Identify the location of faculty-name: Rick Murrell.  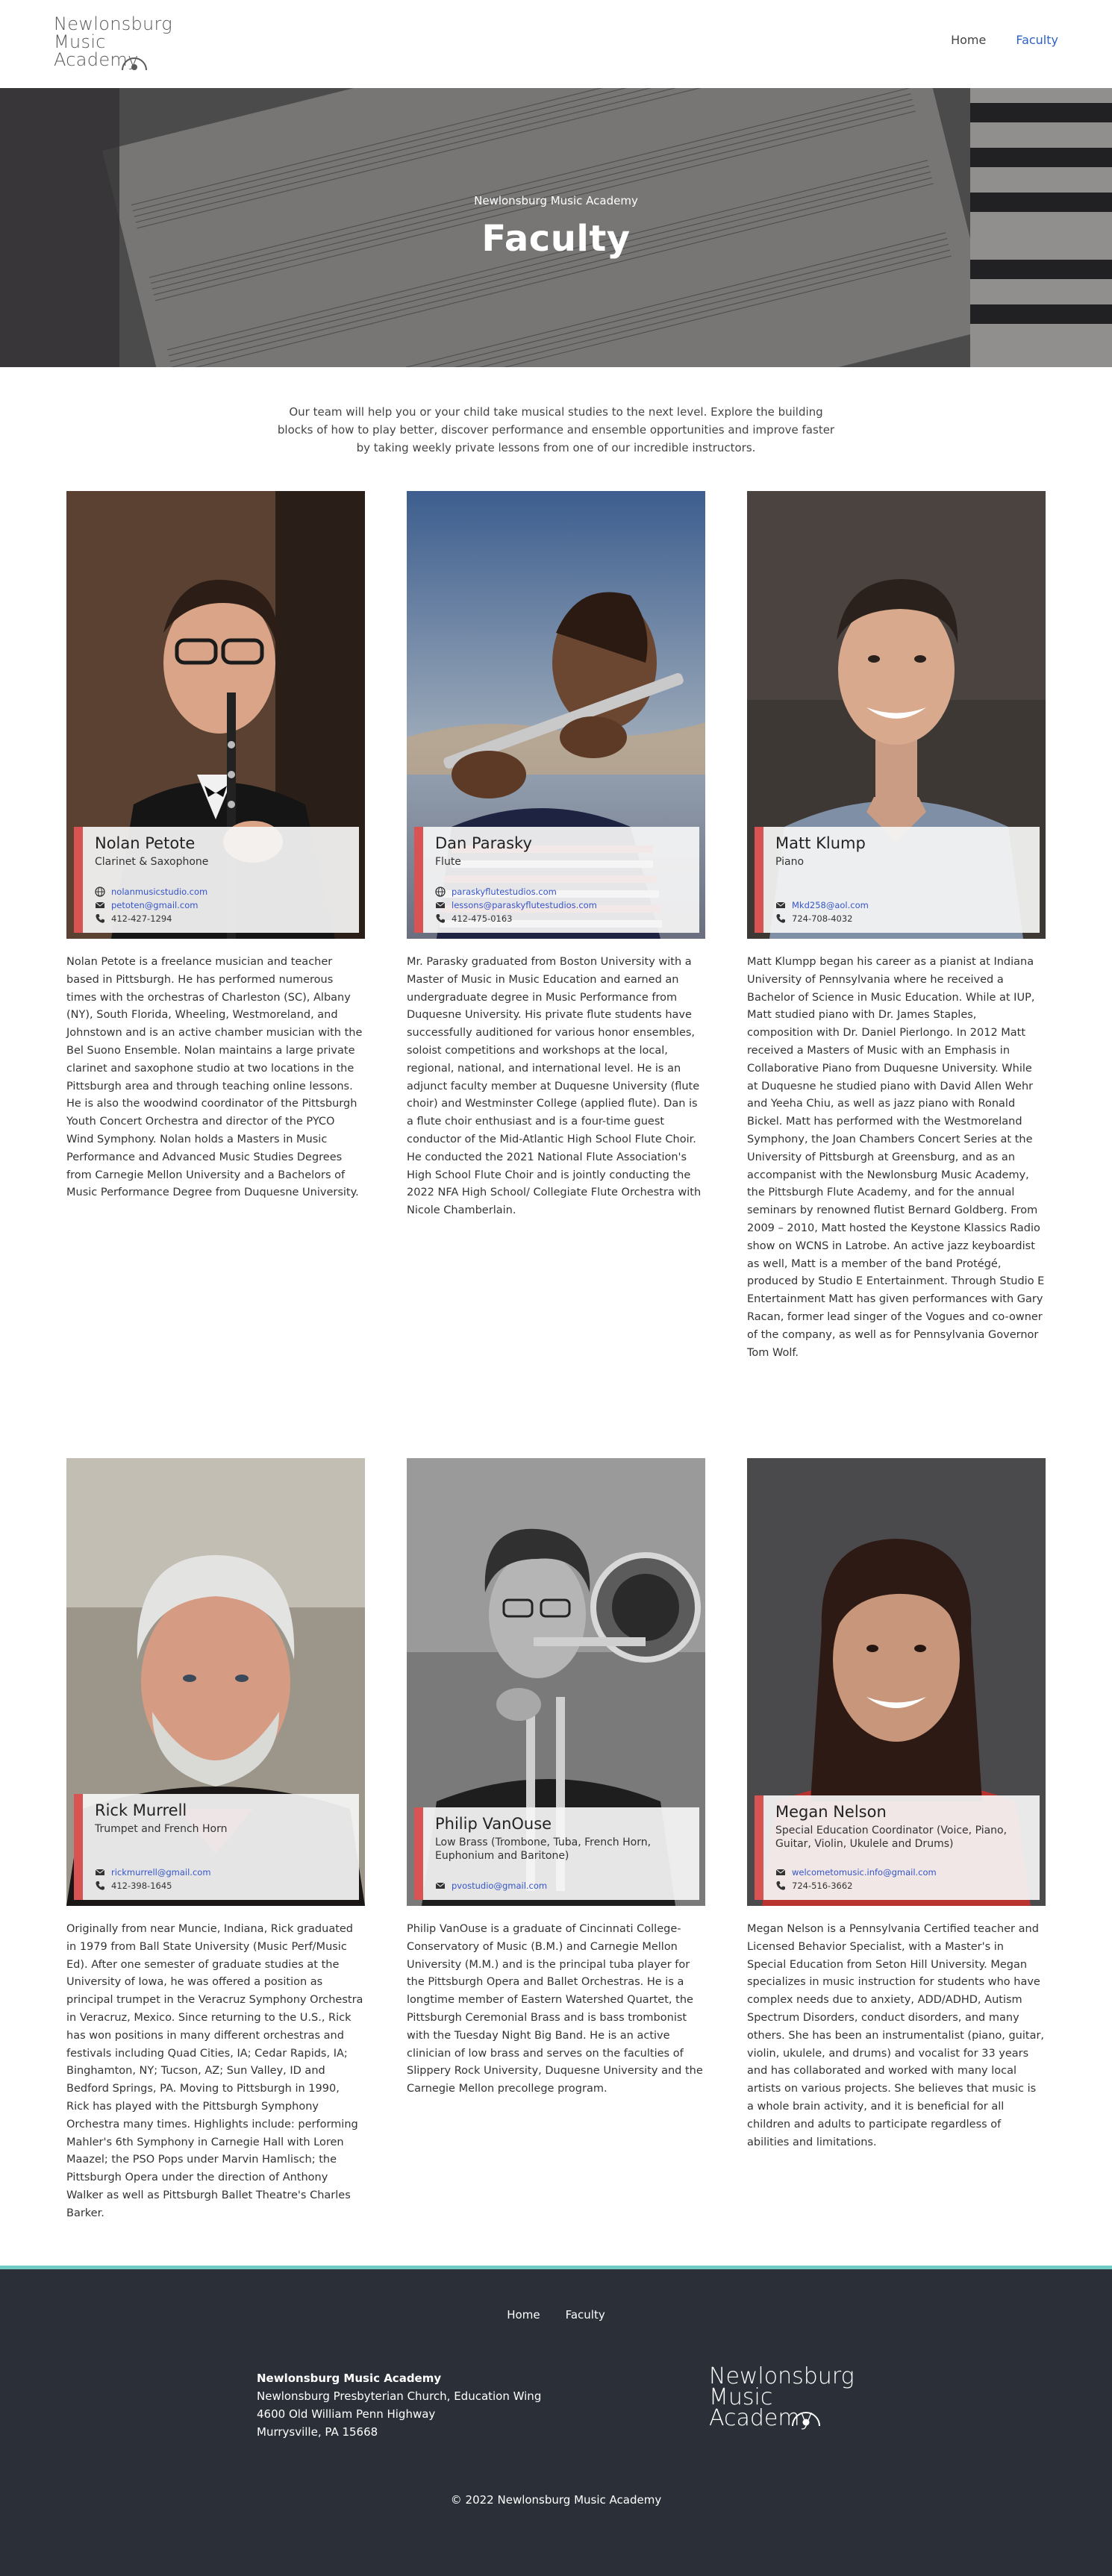
(141, 1810).